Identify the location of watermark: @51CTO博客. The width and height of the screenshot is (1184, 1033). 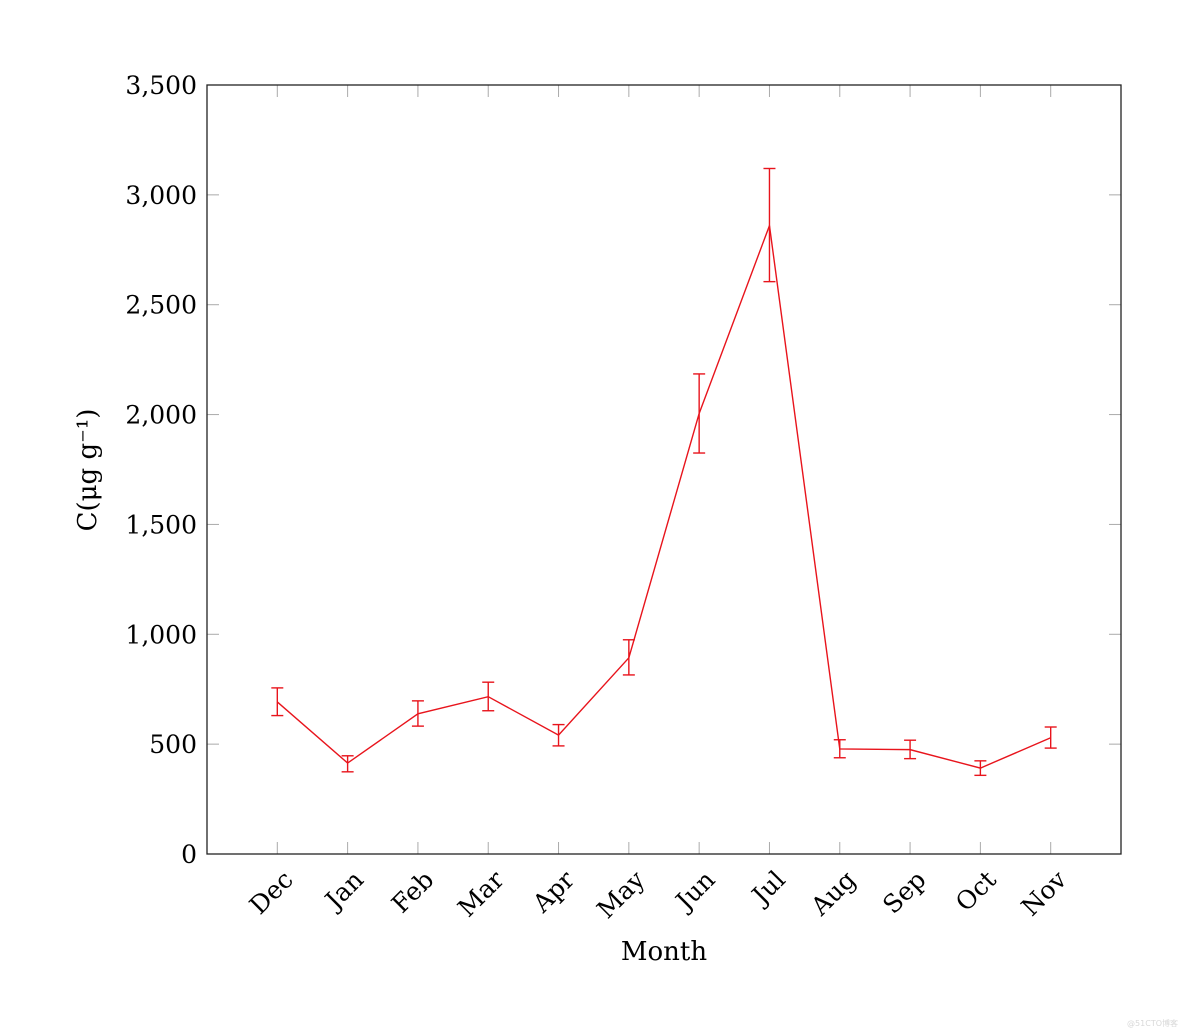
(1152, 1023).